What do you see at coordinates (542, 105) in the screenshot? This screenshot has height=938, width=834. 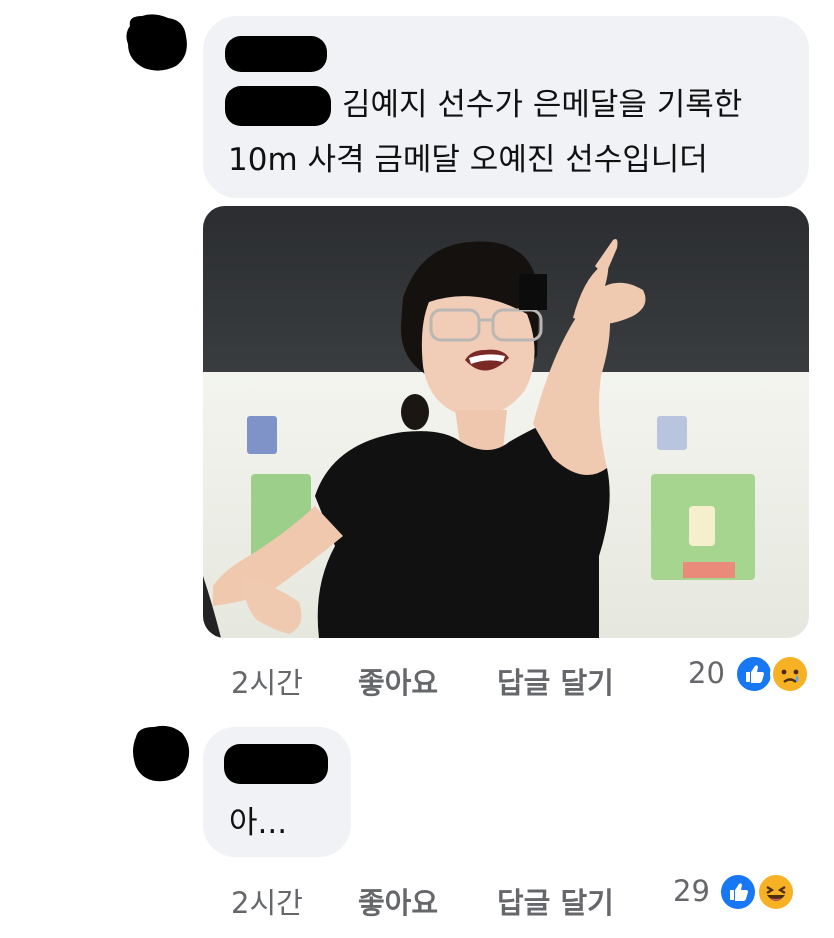 I see `comment-text-line-1: 김예지 선수가 은메달을 기록한` at bounding box center [542, 105].